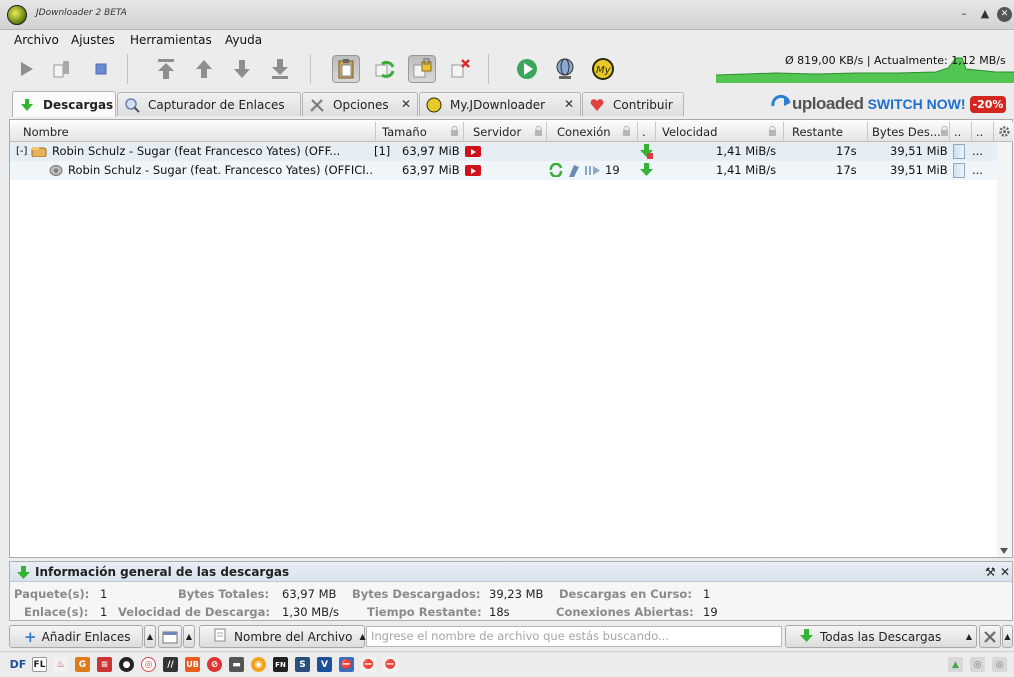 This screenshot has height=677, width=1014. What do you see at coordinates (625, 612) in the screenshot?
I see `label-connections: Conexiones Abiertas:` at bounding box center [625, 612].